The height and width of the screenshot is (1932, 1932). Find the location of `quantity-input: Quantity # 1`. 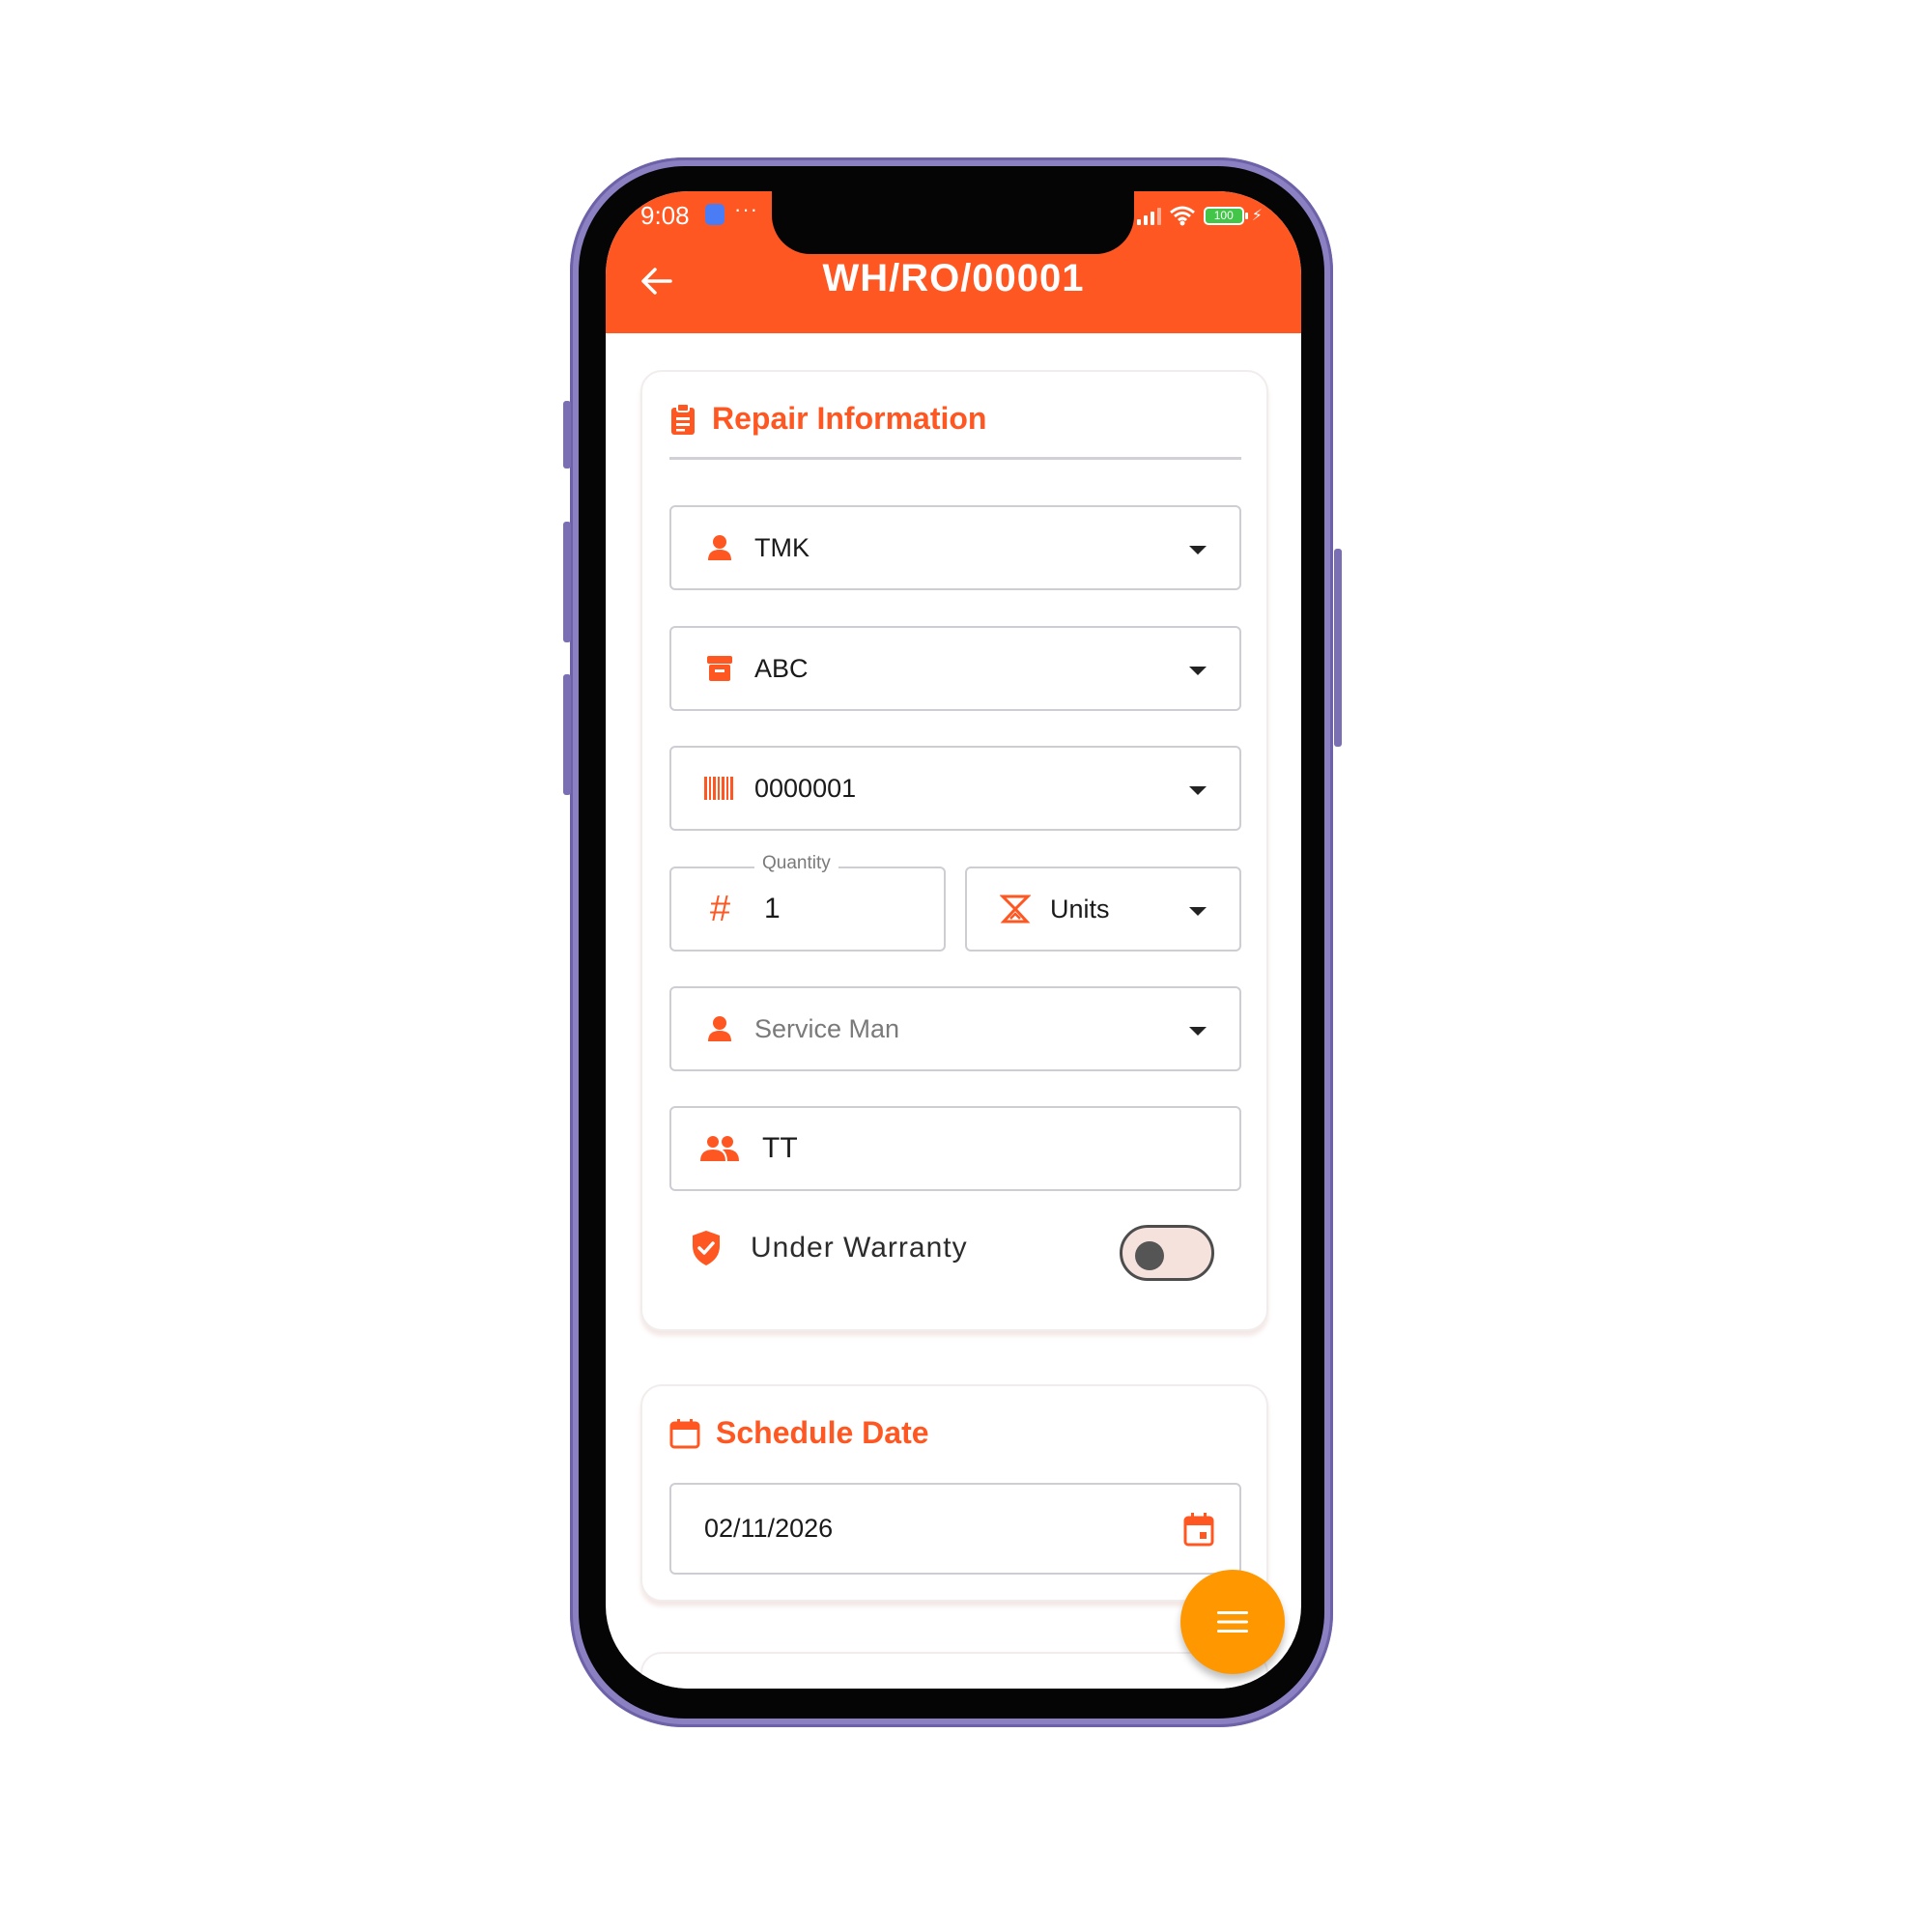

quantity-input: Quantity # 1 is located at coordinates (807, 902).